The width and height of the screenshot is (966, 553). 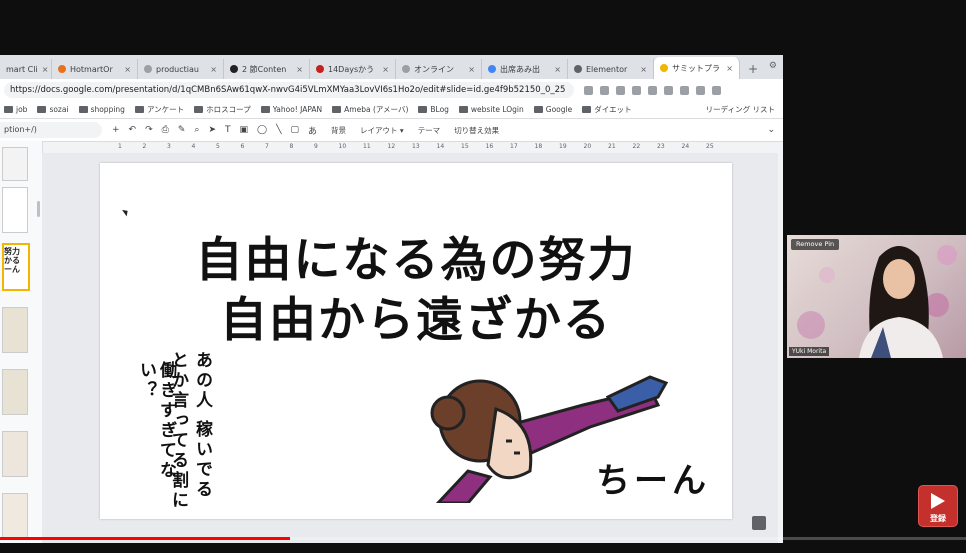 I want to click on url-prefix: https://, so click(x=25, y=90).